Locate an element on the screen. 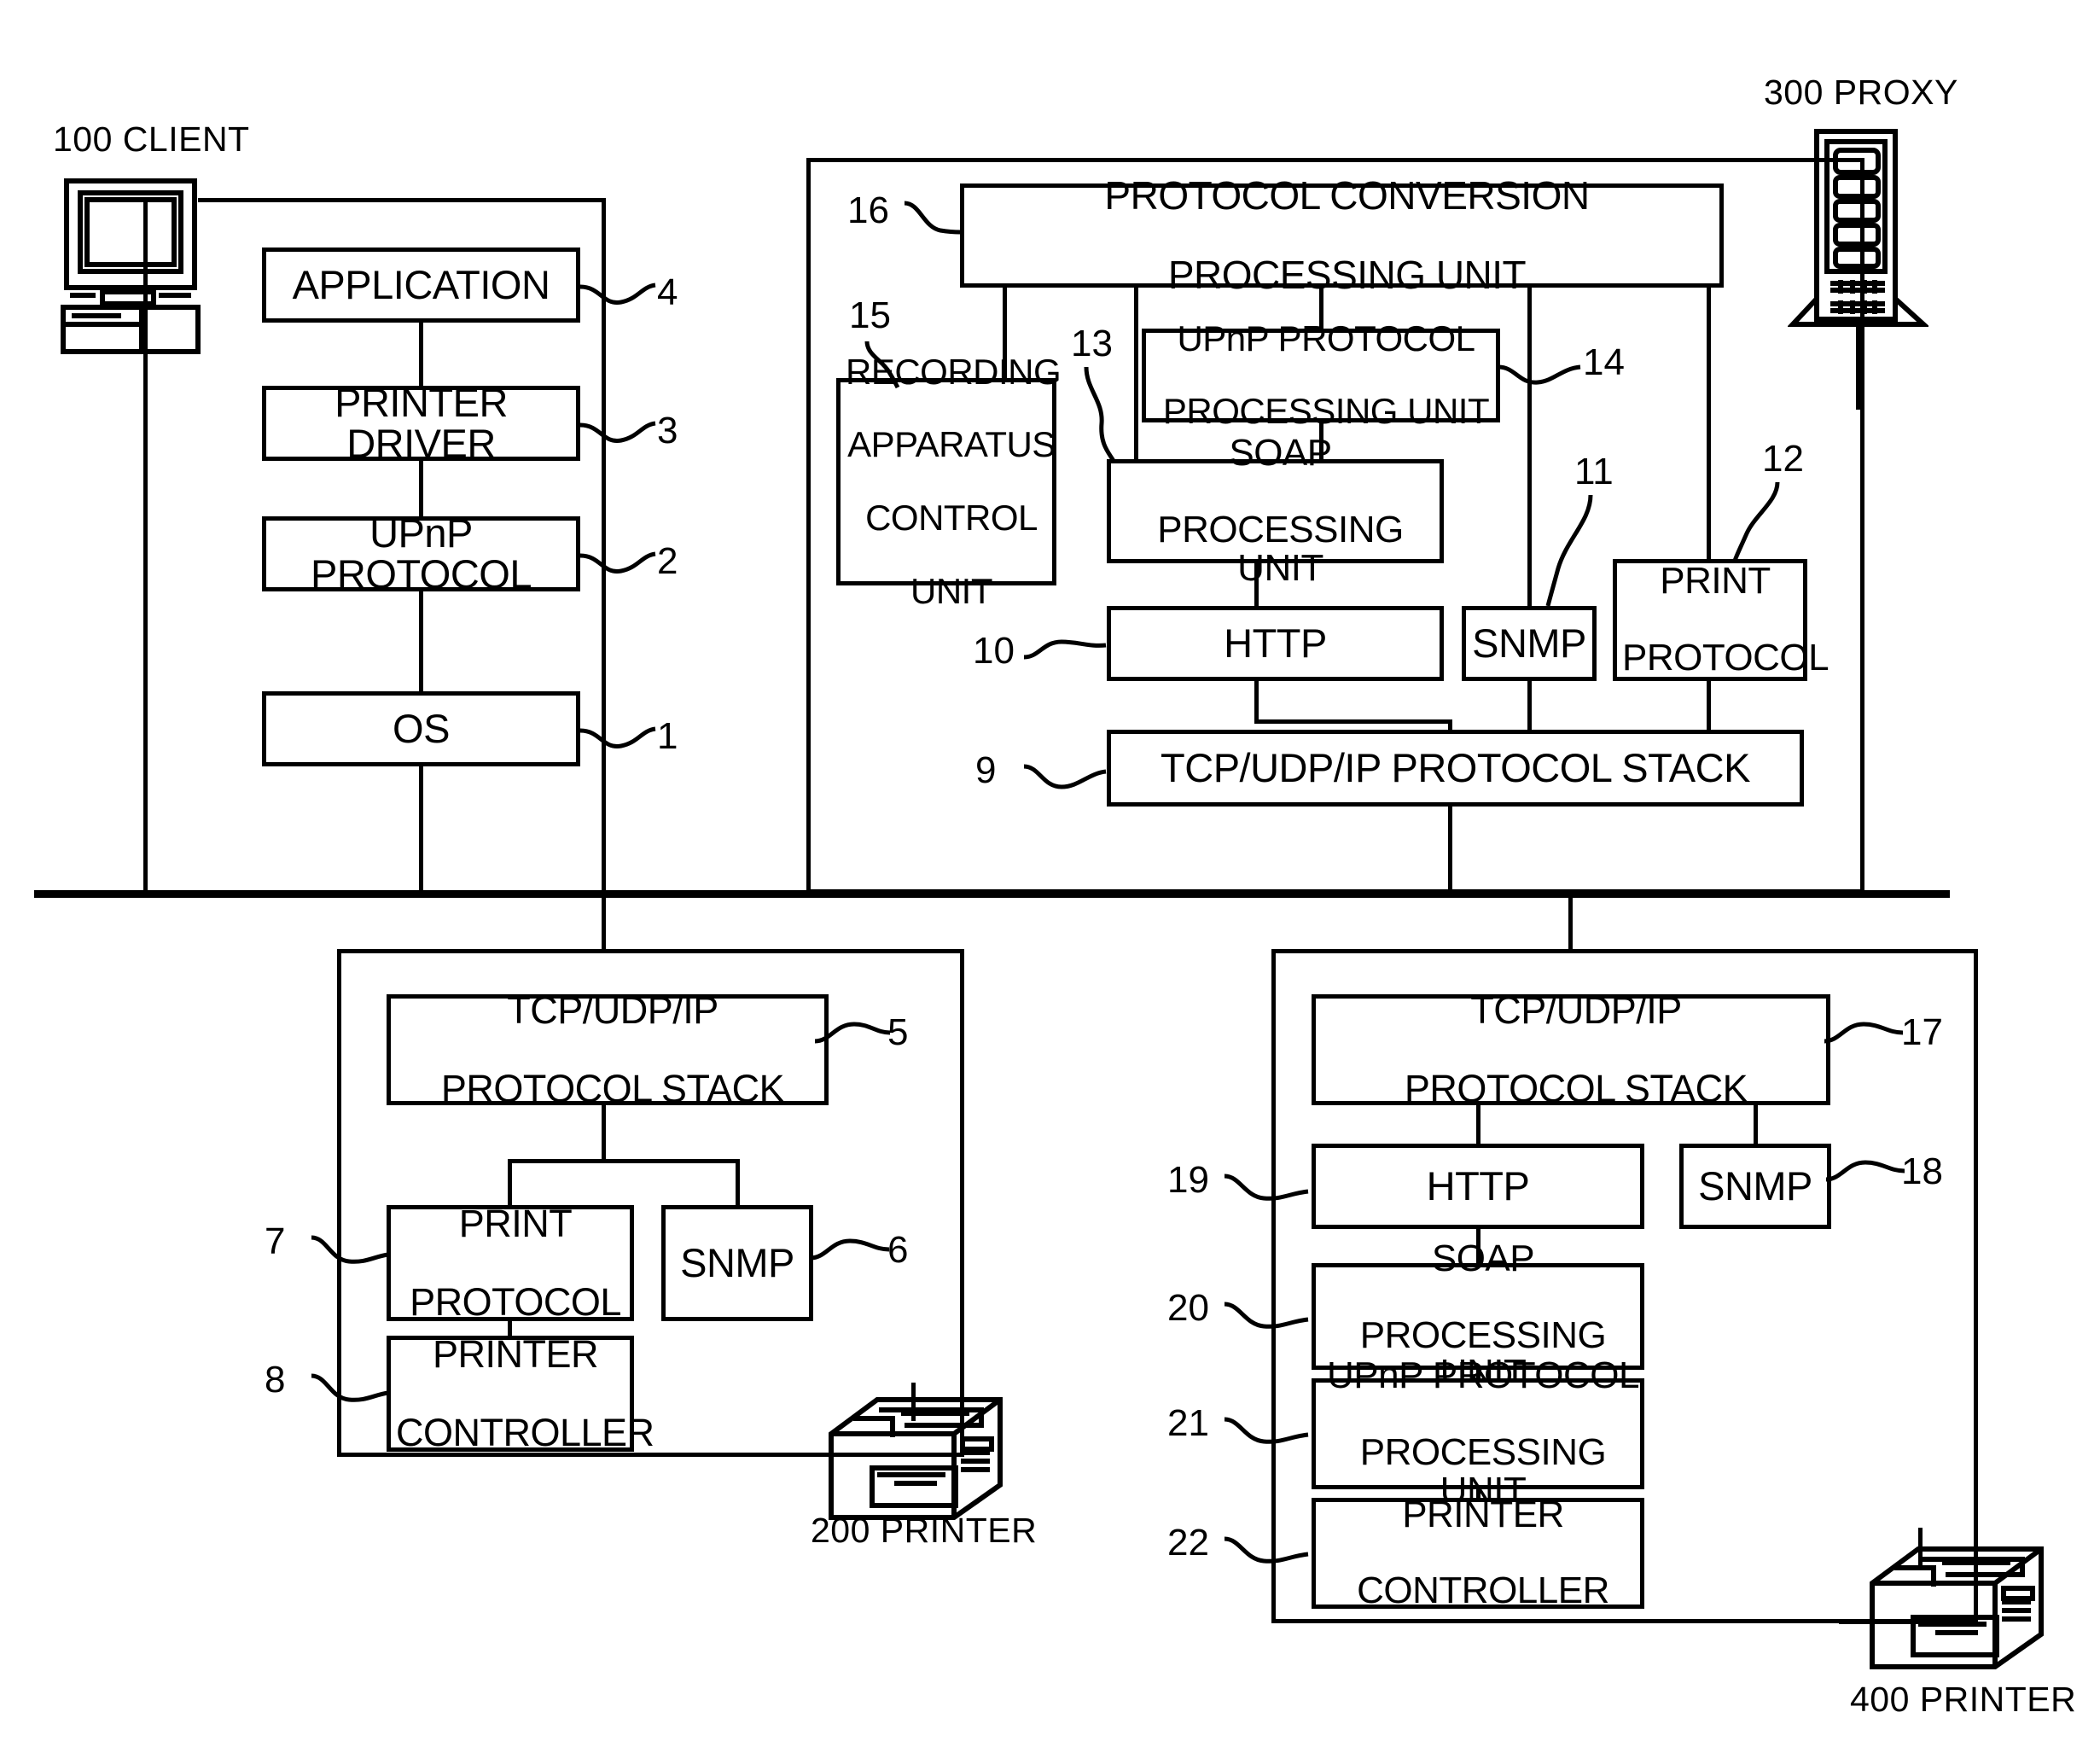 This screenshot has width=2100, height=1753. printer200-refnum-7: 7 is located at coordinates (275, 1241).